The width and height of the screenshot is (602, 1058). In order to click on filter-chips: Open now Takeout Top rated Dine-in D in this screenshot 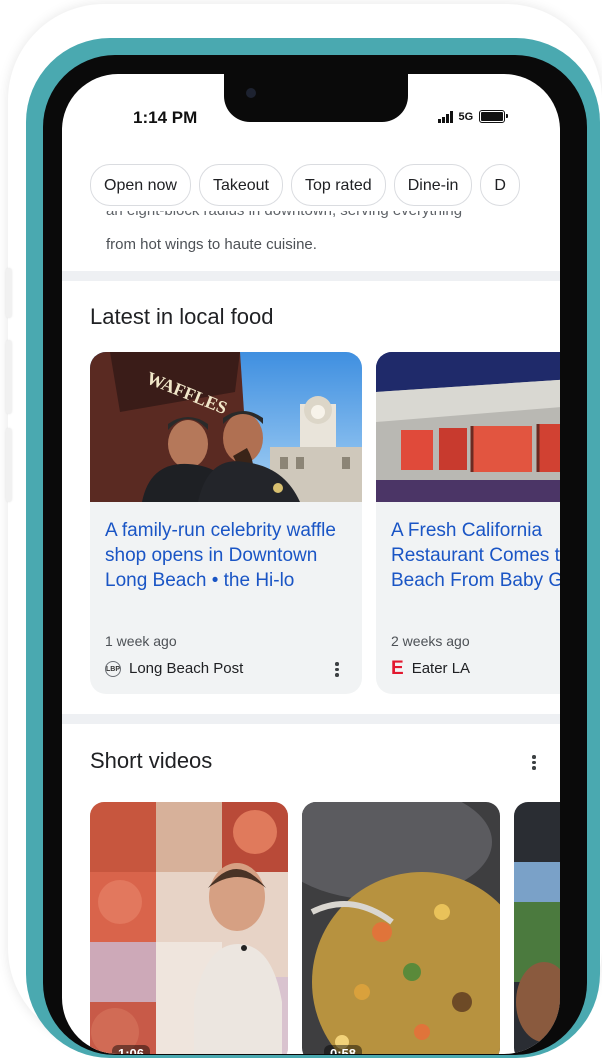, I will do `click(305, 185)`.